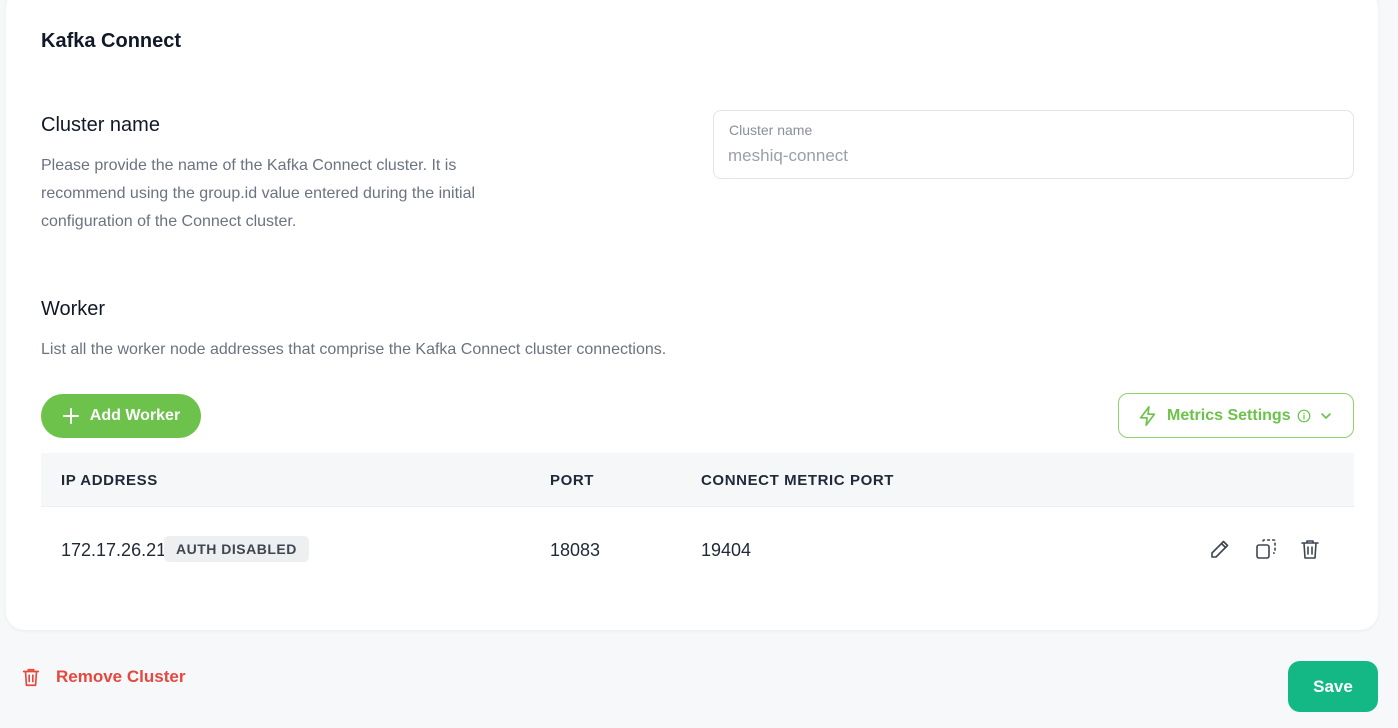 This screenshot has width=1398, height=728. I want to click on cluster-name-input, so click(1028, 156).